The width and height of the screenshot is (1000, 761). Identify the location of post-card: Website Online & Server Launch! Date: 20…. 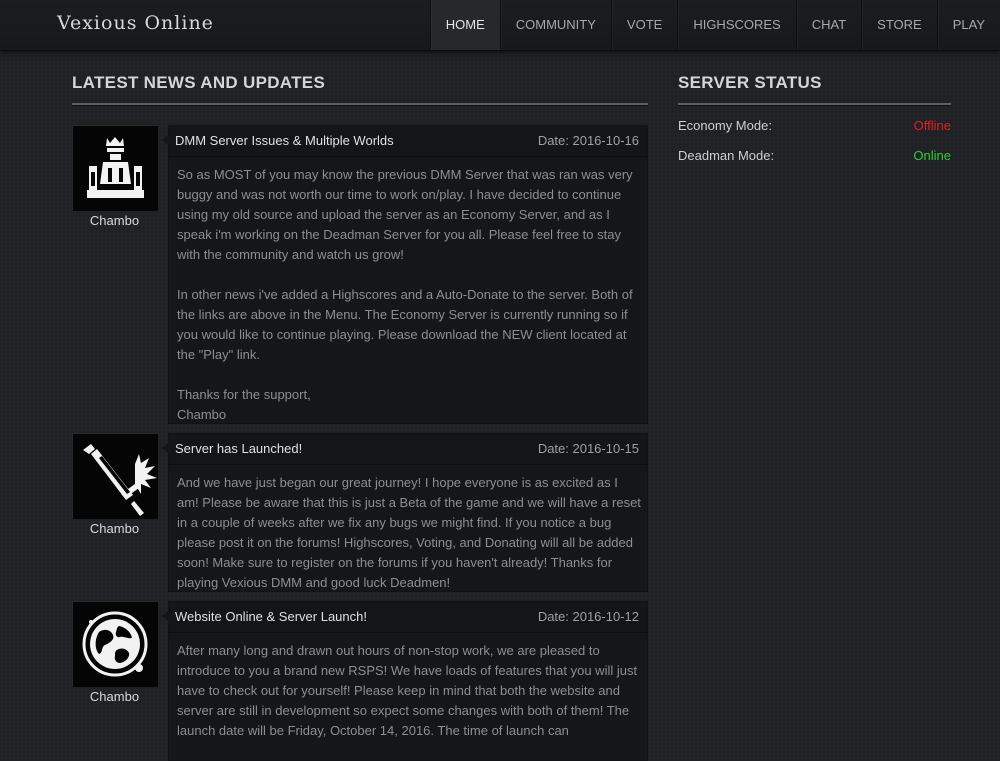
(405, 681).